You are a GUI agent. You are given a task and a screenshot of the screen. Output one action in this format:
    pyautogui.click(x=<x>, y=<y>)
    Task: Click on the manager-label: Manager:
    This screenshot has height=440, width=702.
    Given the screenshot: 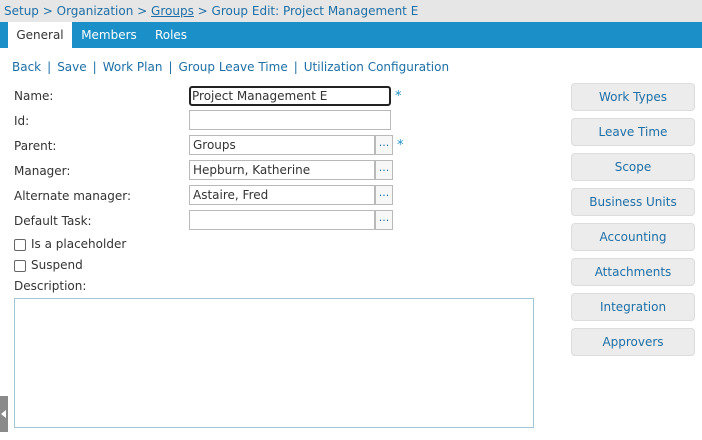 What is the action you would take?
    pyautogui.click(x=42, y=171)
    